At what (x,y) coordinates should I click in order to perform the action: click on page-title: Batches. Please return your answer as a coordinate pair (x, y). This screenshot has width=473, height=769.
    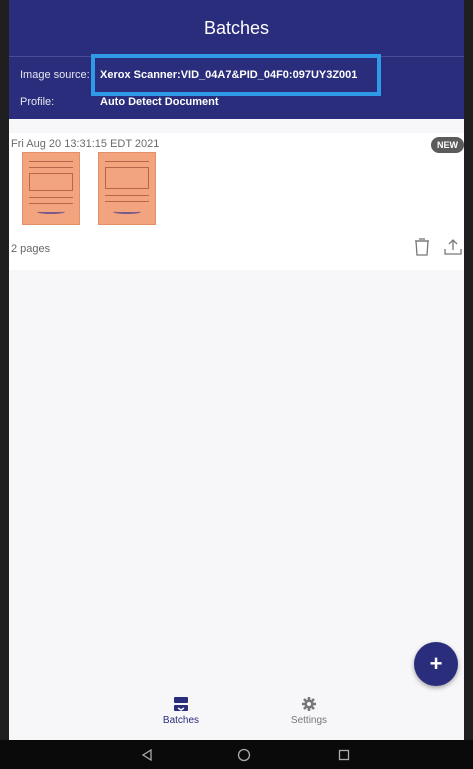
    Looking at the image, I should click on (236, 27).